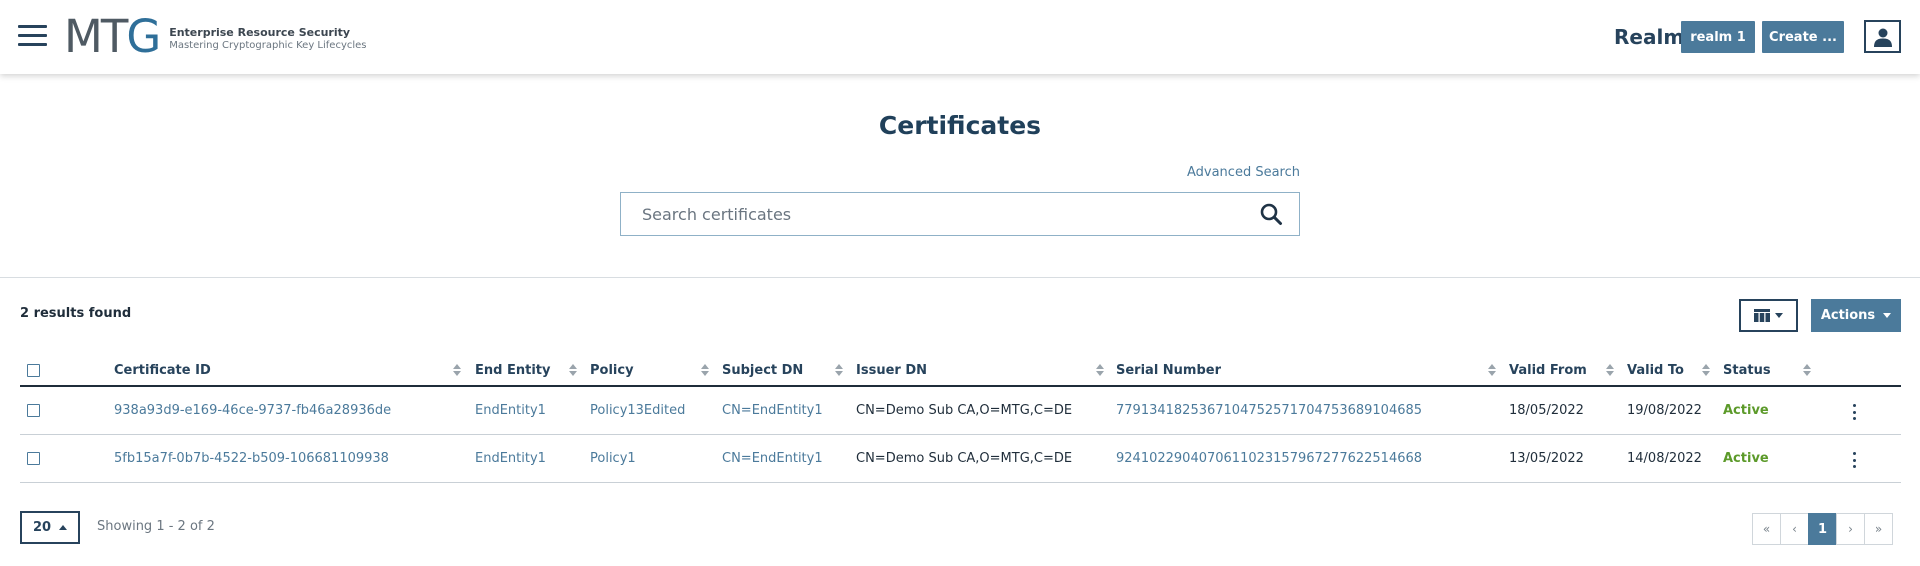 The width and height of the screenshot is (1920, 566). I want to click on search-box, so click(960, 214).